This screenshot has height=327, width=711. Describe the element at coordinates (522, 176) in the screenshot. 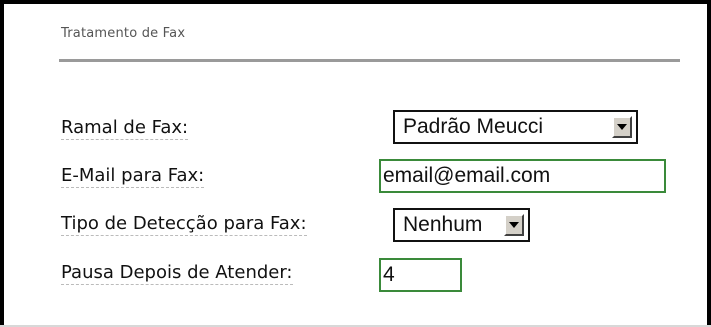

I see `email-fax-input: email@email.com` at that location.